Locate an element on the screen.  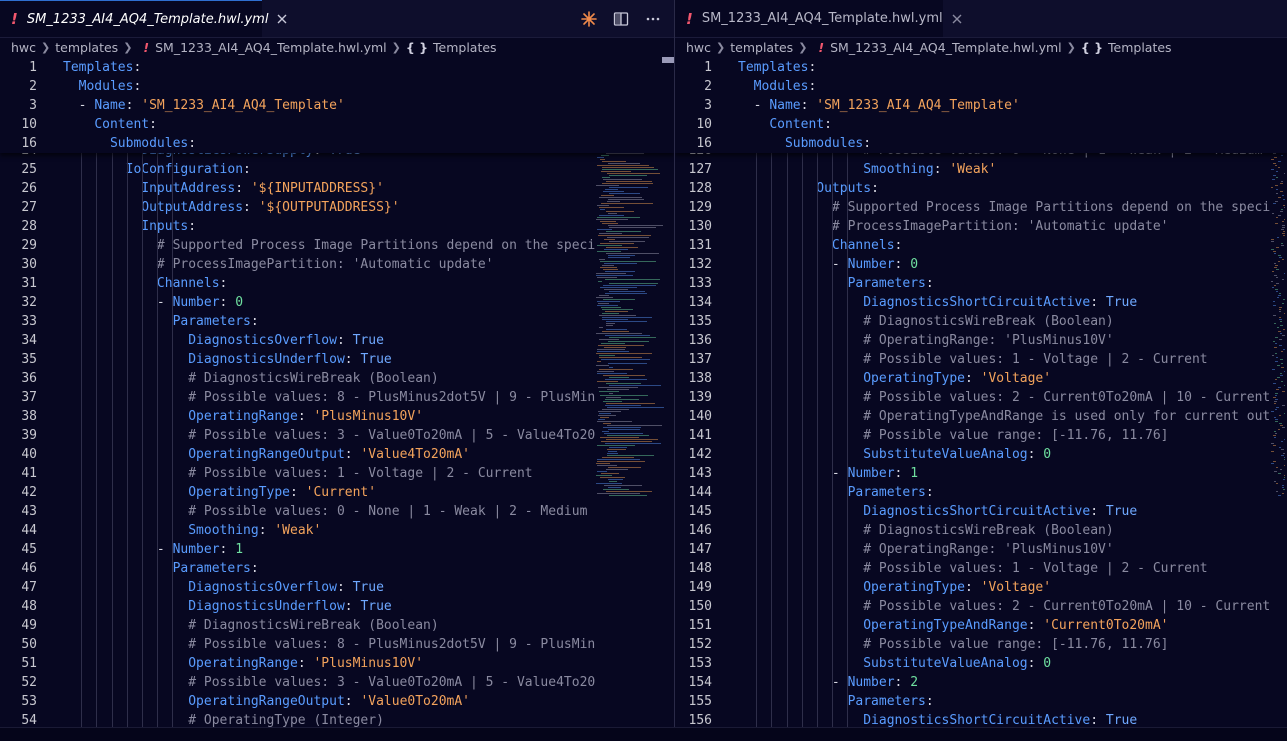
indent-guide is located at coordinates (772, 440).